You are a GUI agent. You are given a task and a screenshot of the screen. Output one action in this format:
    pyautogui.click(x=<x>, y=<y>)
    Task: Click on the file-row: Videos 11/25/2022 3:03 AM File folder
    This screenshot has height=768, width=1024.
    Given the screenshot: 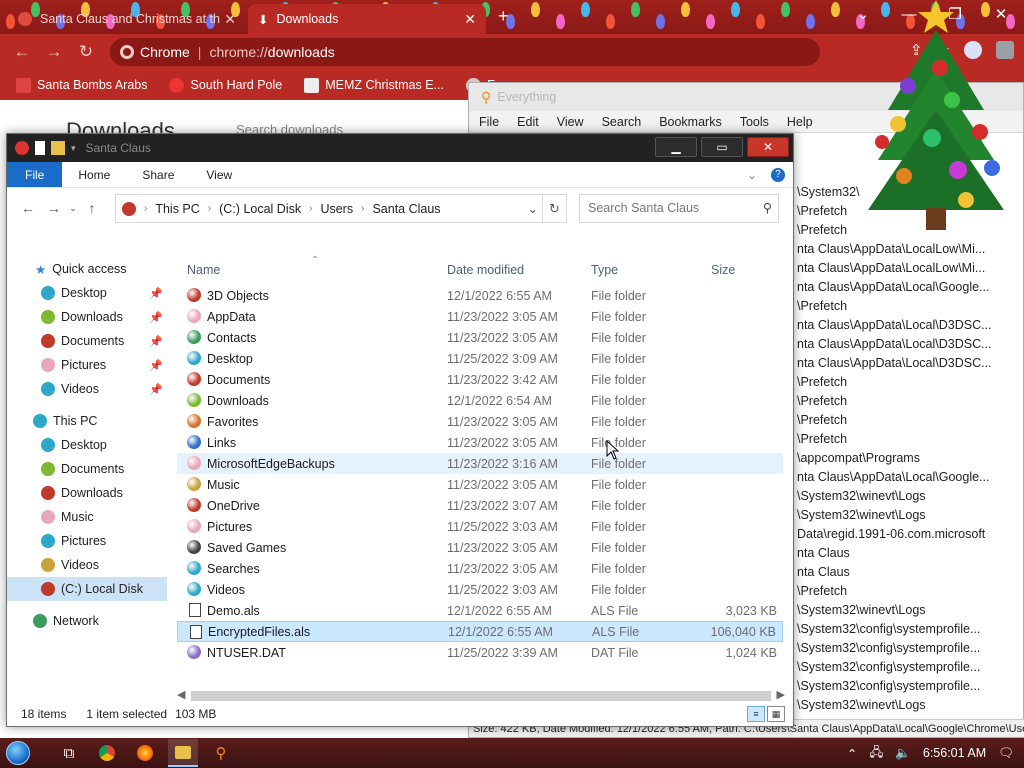 What is the action you would take?
    pyautogui.click(x=480, y=589)
    